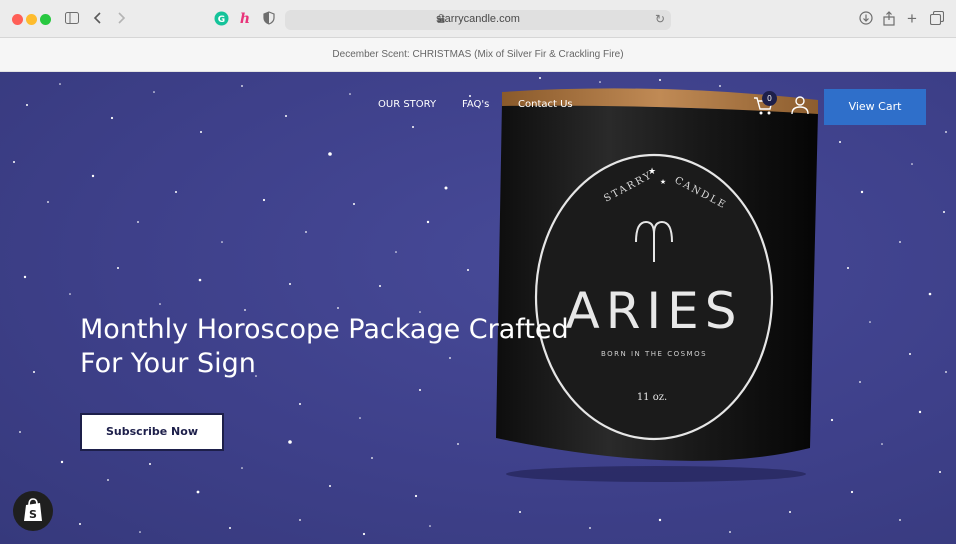 The height and width of the screenshot is (544, 956). Describe the element at coordinates (652, 397) in the screenshot. I see `product-size: 11 oz.` at that location.